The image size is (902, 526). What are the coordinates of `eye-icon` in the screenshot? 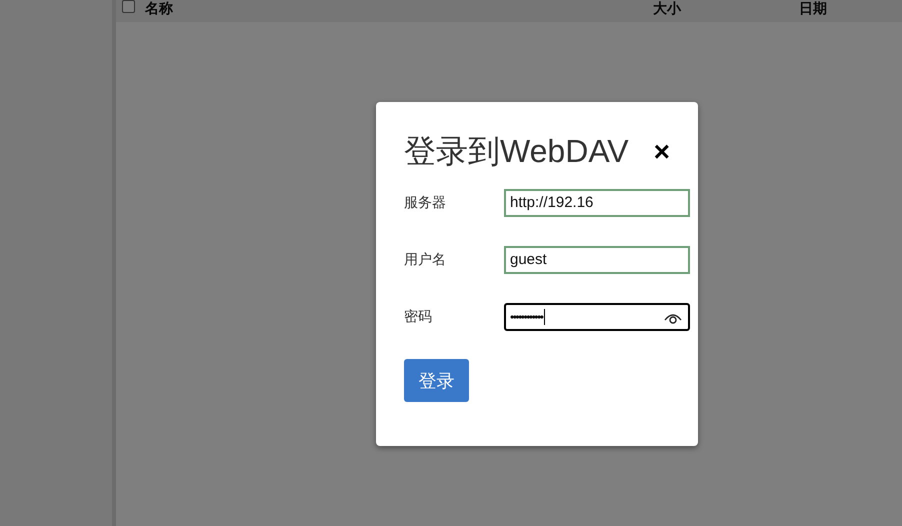 It's located at (673, 318).